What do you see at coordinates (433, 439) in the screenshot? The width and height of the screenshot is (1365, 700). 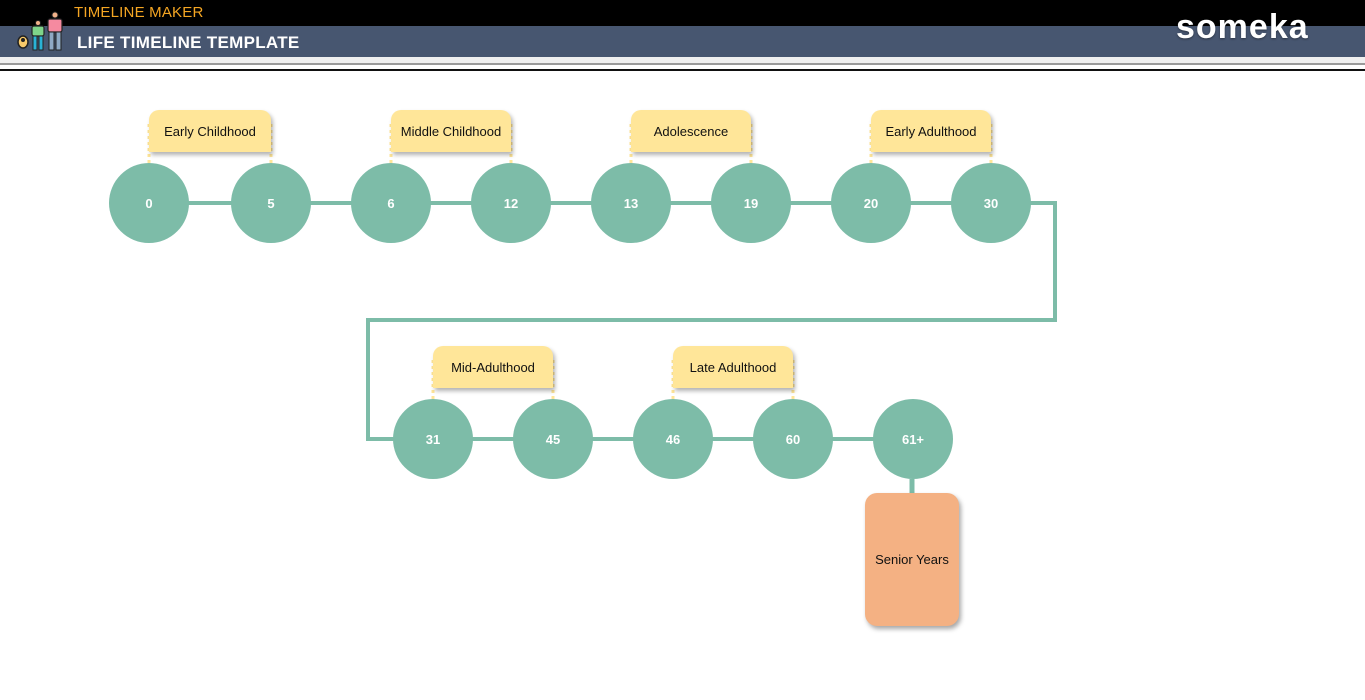 I see `timeline-node: 31` at bounding box center [433, 439].